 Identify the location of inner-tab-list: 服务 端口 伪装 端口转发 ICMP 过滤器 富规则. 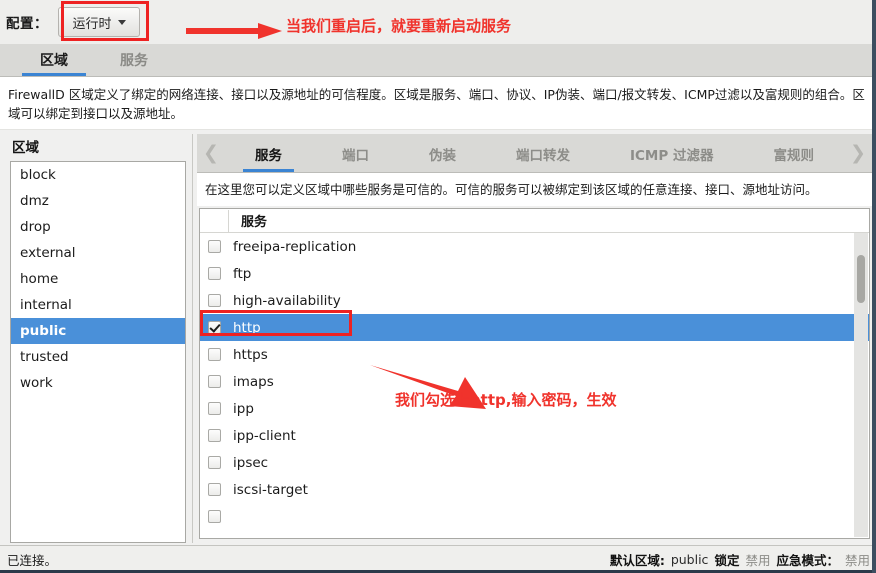
(534, 153).